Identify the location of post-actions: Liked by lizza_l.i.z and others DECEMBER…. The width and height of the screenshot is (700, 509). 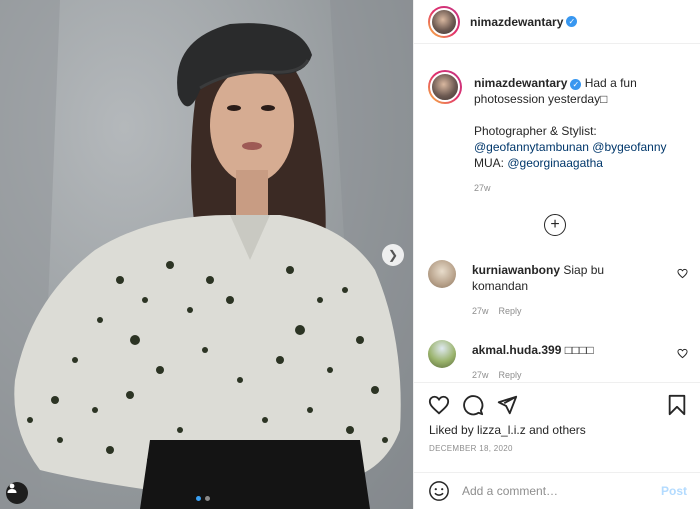
(557, 417).